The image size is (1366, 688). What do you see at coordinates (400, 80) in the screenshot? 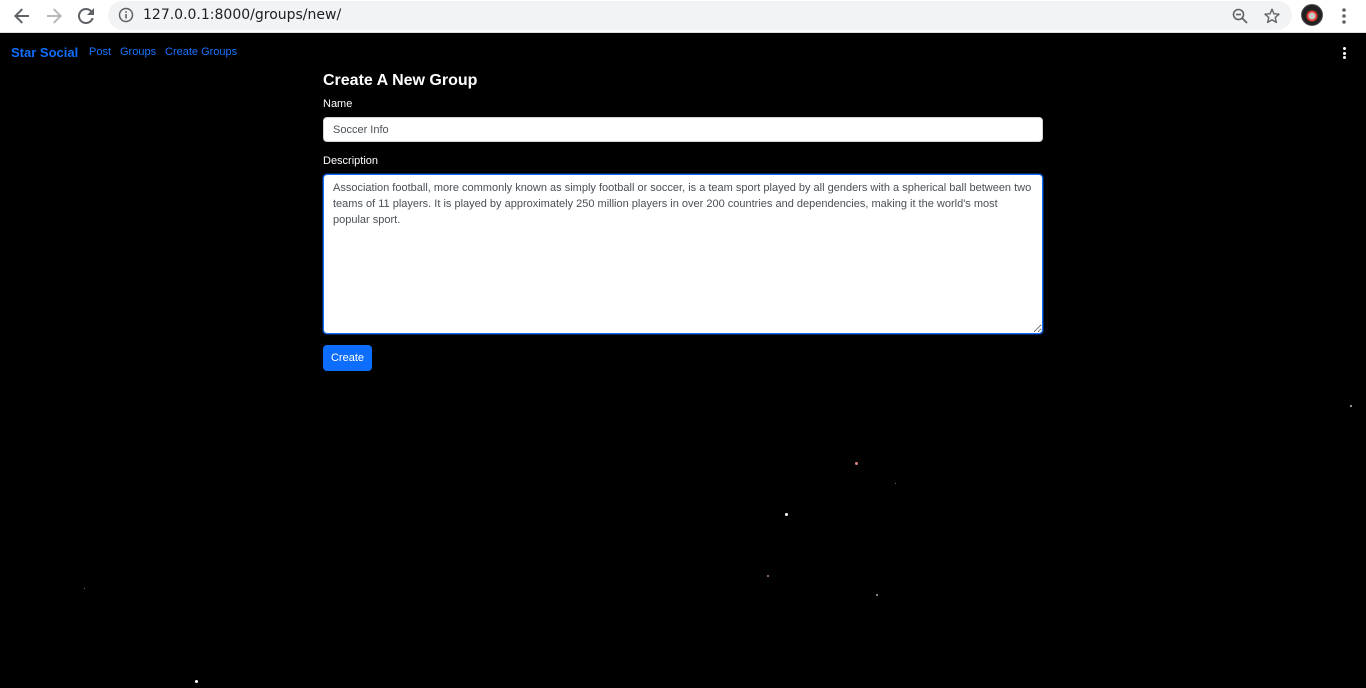
I see `page-title: Create A New Group` at bounding box center [400, 80].